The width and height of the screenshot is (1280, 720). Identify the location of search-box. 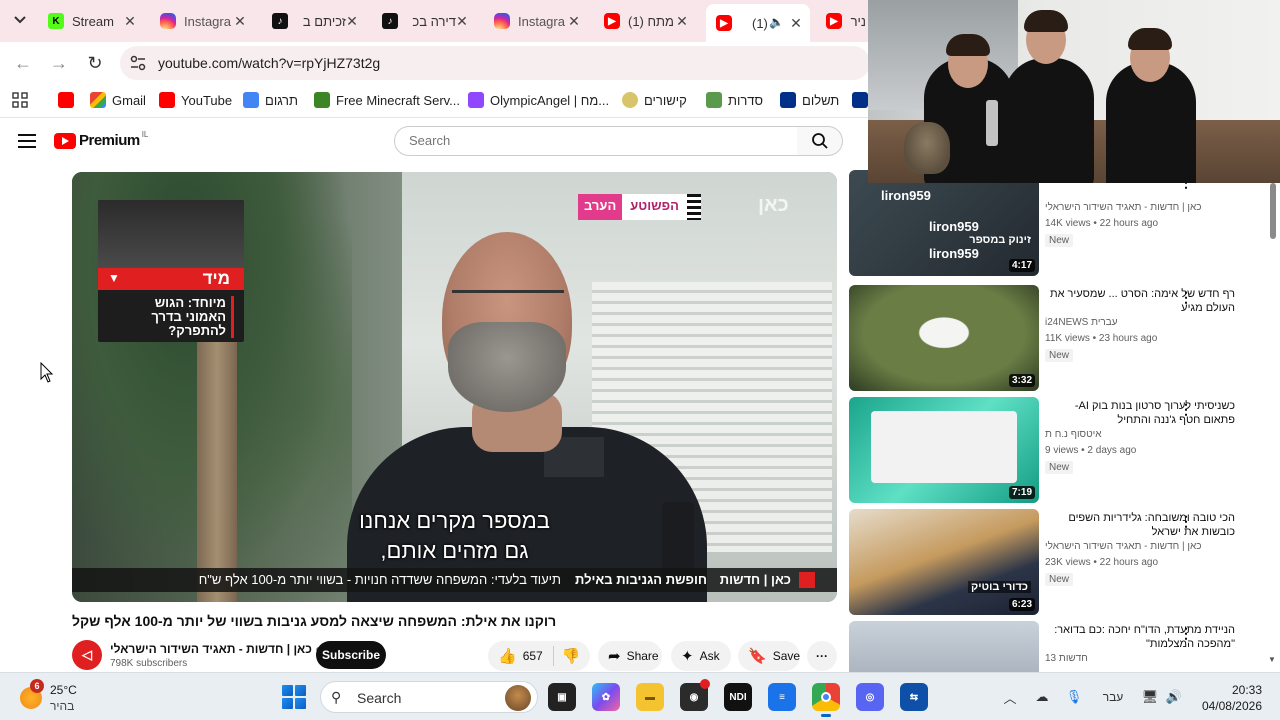
(596, 141).